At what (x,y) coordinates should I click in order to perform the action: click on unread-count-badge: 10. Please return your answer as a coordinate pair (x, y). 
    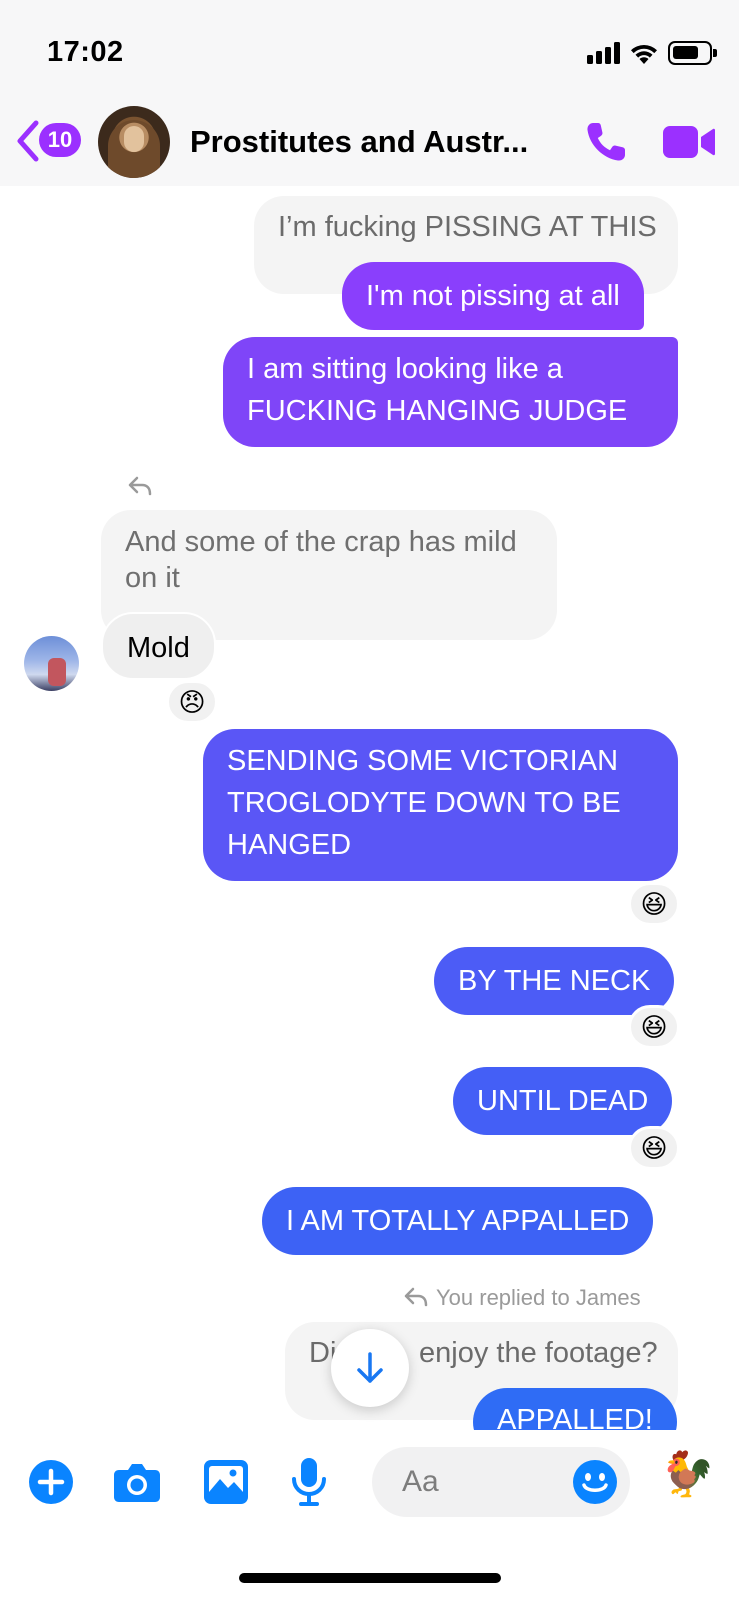
    Looking at the image, I should click on (60, 140).